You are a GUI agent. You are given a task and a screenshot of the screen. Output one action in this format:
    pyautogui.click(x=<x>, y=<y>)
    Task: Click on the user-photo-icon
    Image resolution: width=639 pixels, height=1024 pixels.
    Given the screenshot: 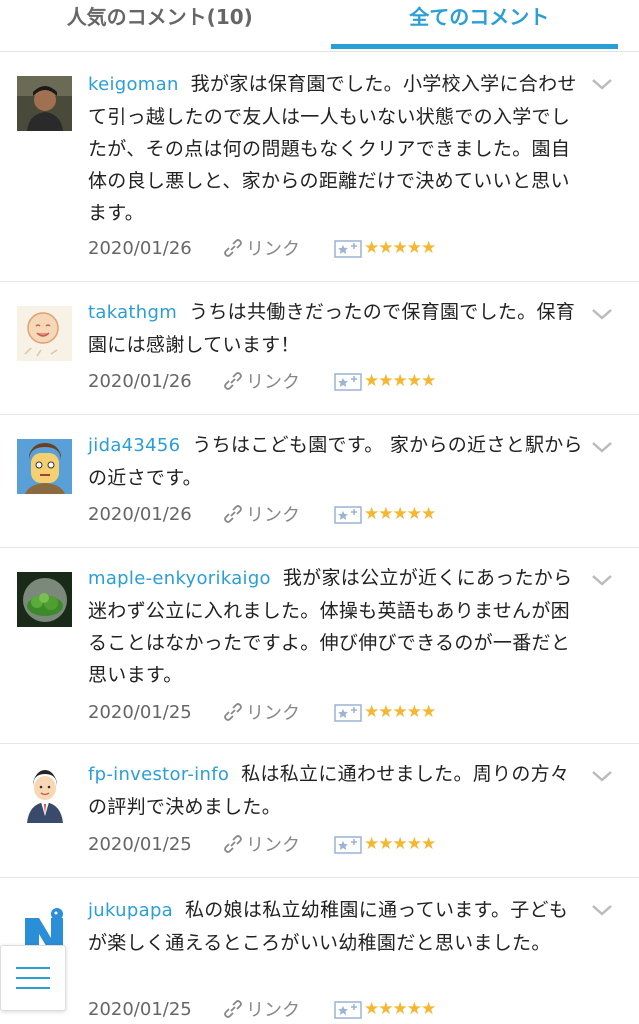 What is the action you would take?
    pyautogui.click(x=44, y=103)
    